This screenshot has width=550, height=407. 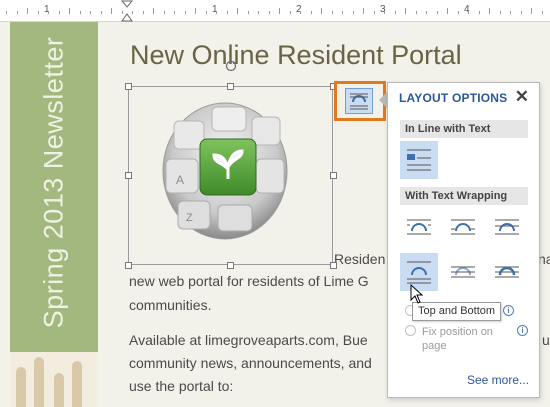 What do you see at coordinates (383, 100) in the screenshot?
I see `panel-pointer` at bounding box center [383, 100].